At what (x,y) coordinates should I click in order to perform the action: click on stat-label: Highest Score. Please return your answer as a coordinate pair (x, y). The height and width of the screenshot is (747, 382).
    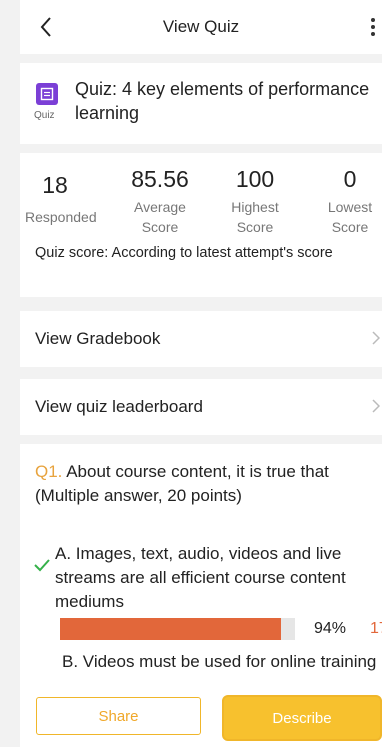
    Looking at the image, I should click on (255, 217).